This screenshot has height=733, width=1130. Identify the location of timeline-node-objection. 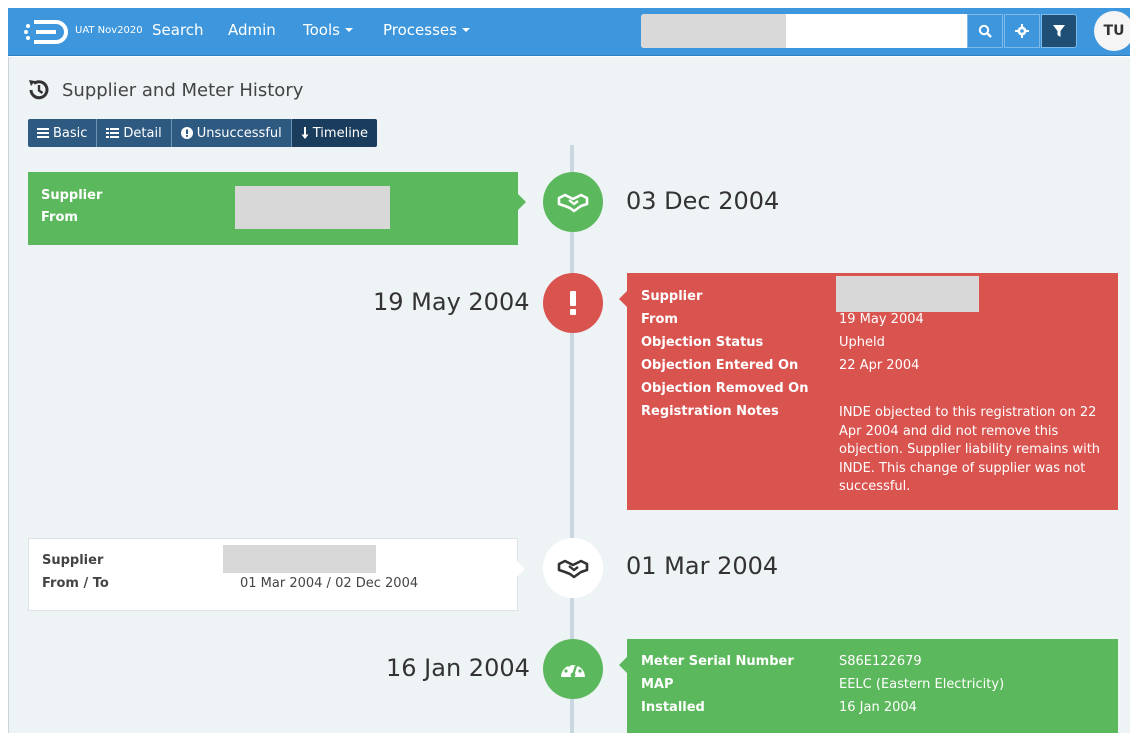
(573, 303).